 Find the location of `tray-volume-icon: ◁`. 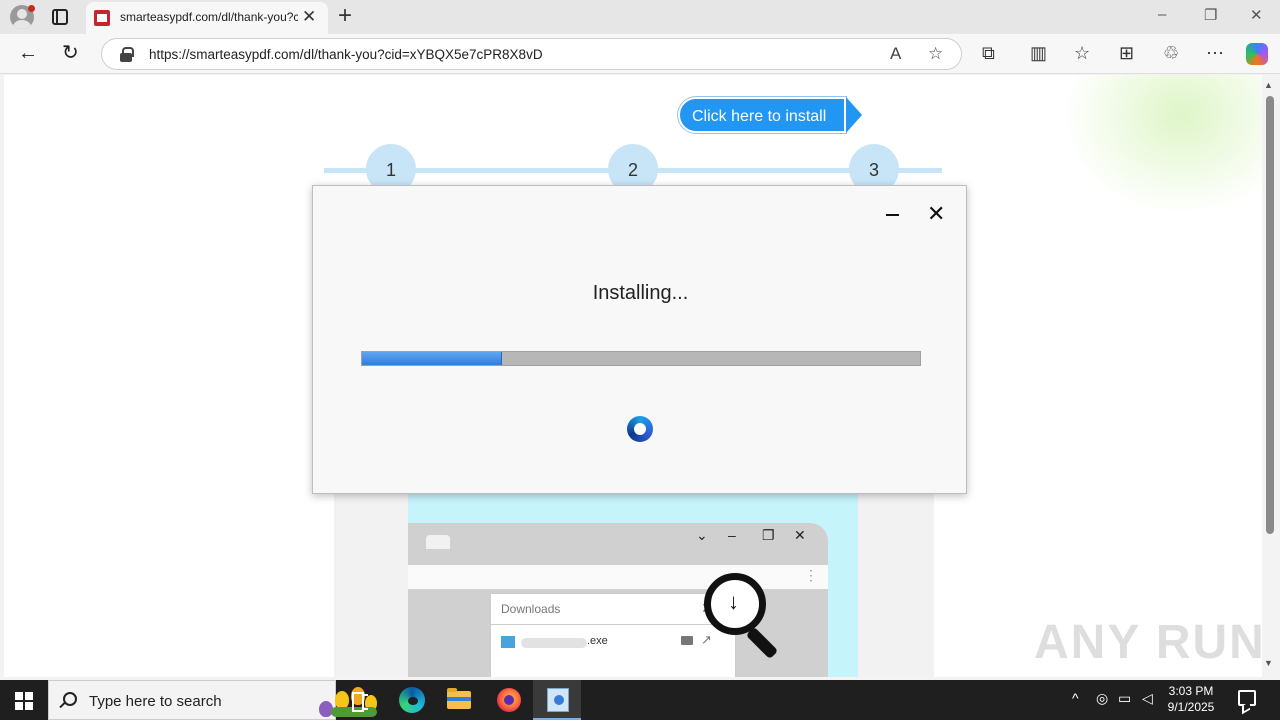

tray-volume-icon: ◁ is located at coordinates (1147, 698).